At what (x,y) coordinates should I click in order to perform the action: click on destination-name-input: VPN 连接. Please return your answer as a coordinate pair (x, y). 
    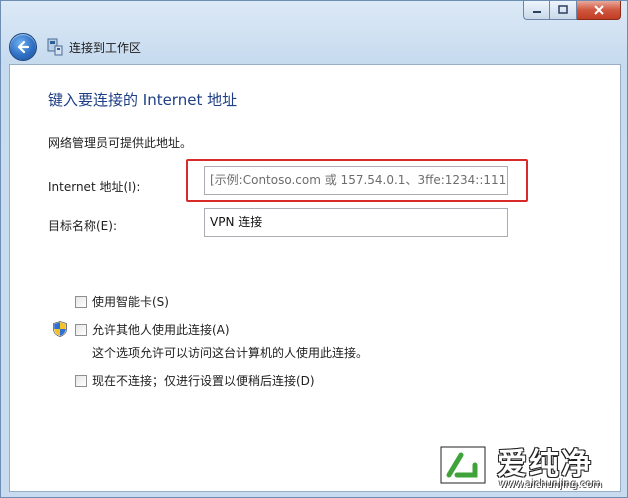
    Looking at the image, I should click on (356, 222).